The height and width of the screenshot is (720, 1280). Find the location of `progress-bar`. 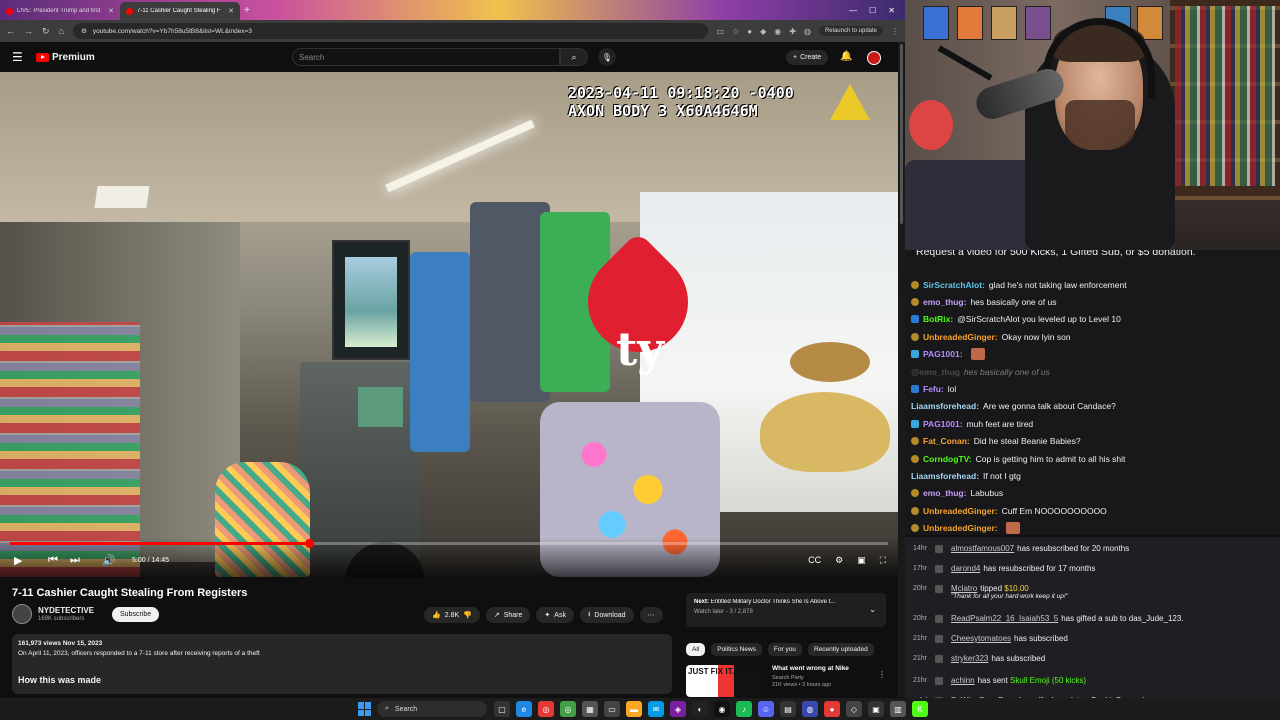

progress-bar is located at coordinates (449, 543).